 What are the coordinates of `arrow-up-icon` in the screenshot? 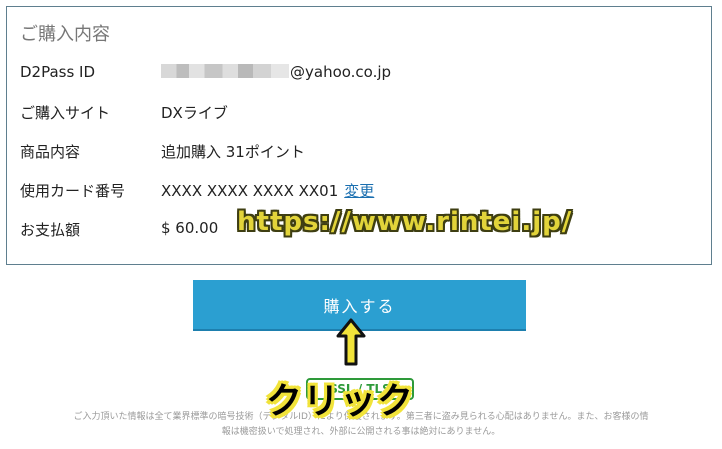 It's located at (351, 342).